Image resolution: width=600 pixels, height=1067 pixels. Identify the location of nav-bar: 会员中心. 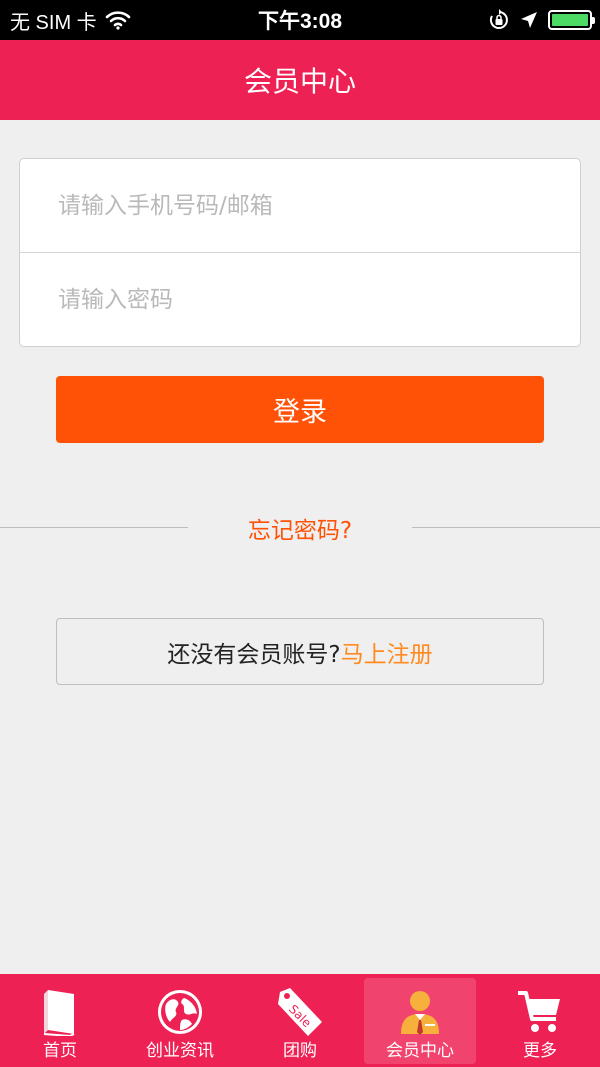
(300, 80).